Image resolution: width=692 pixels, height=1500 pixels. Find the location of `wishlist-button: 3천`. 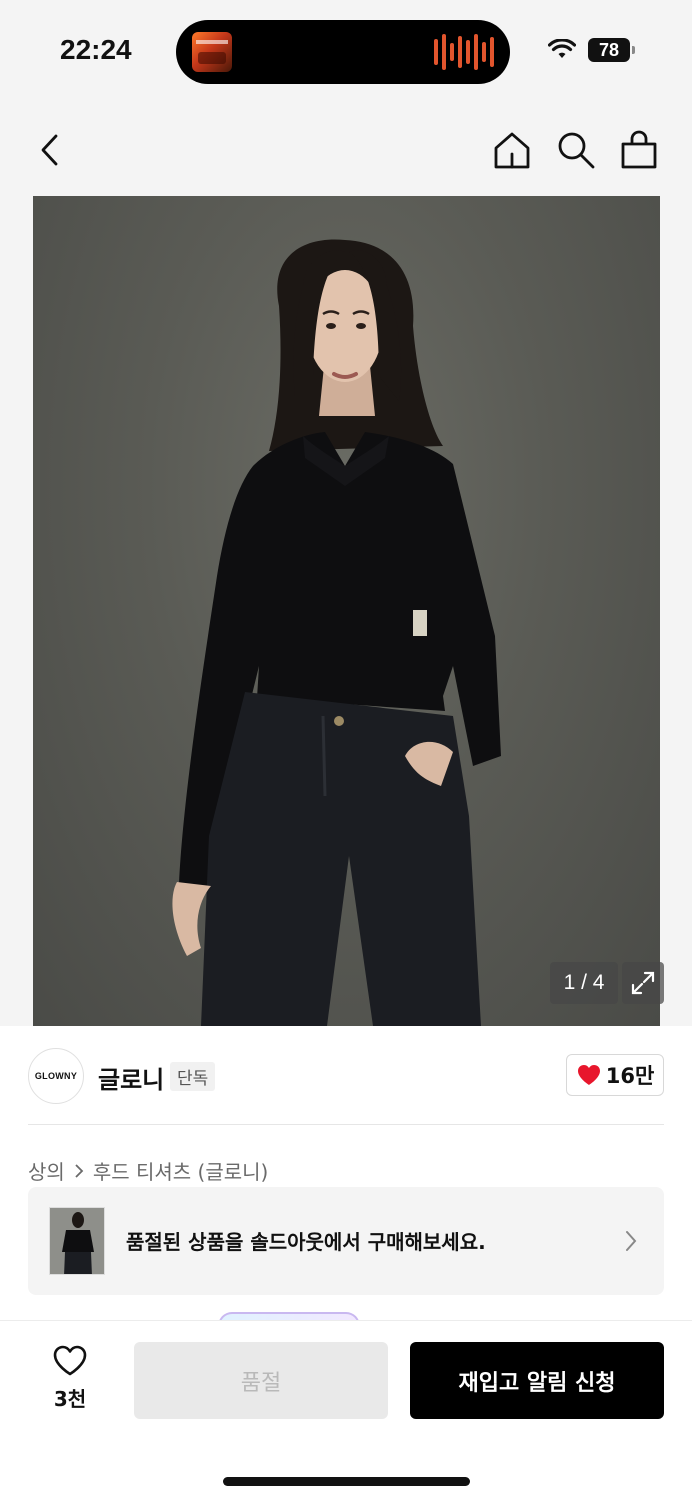

wishlist-button: 3천 is located at coordinates (70, 1380).